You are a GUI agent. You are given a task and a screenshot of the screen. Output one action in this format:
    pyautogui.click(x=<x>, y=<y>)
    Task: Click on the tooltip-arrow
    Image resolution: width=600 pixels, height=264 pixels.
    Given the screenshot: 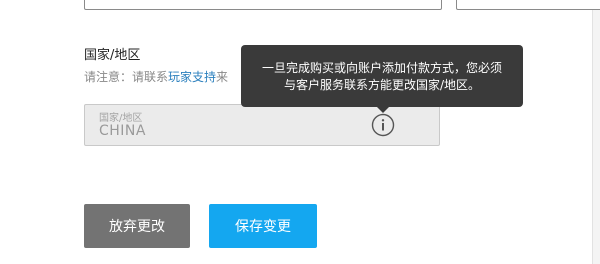 What is the action you would take?
    pyautogui.click(x=383, y=109)
    